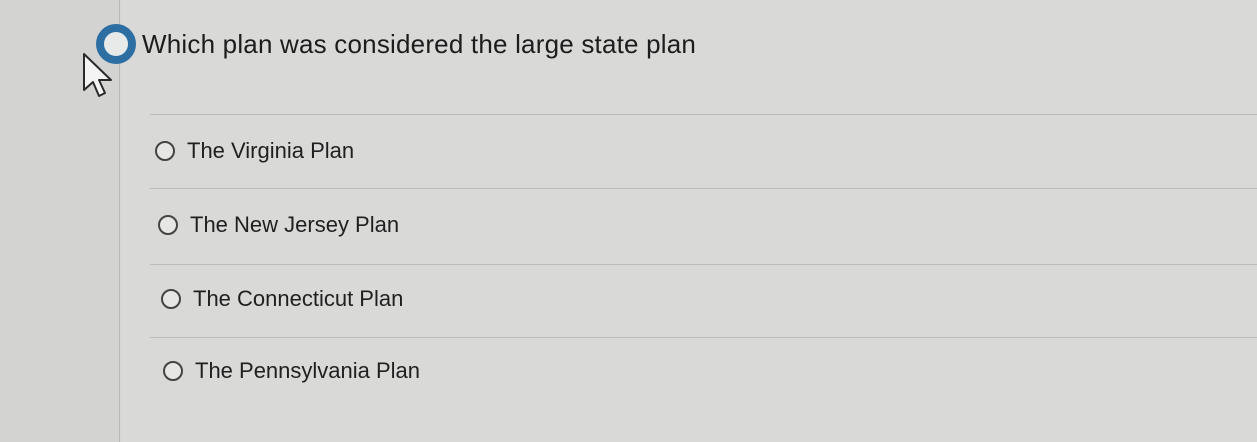 Image resolution: width=1257 pixels, height=442 pixels. I want to click on option-label: The Pennsylvania Plan, so click(308, 370).